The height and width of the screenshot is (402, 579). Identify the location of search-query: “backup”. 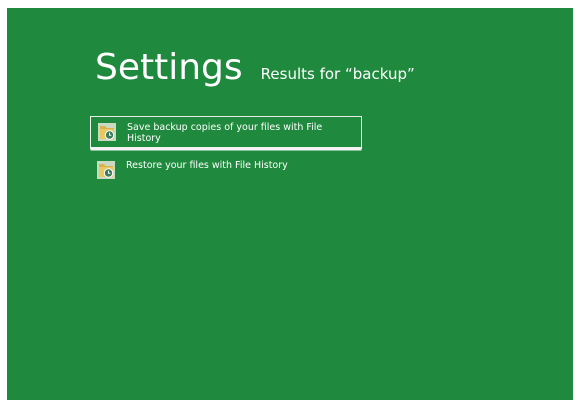
(379, 74).